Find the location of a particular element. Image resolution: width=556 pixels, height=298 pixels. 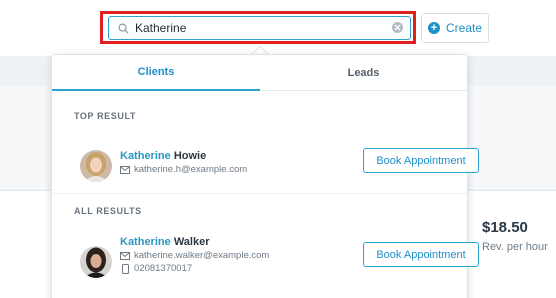

result-last-name: Howie is located at coordinates (190, 156).